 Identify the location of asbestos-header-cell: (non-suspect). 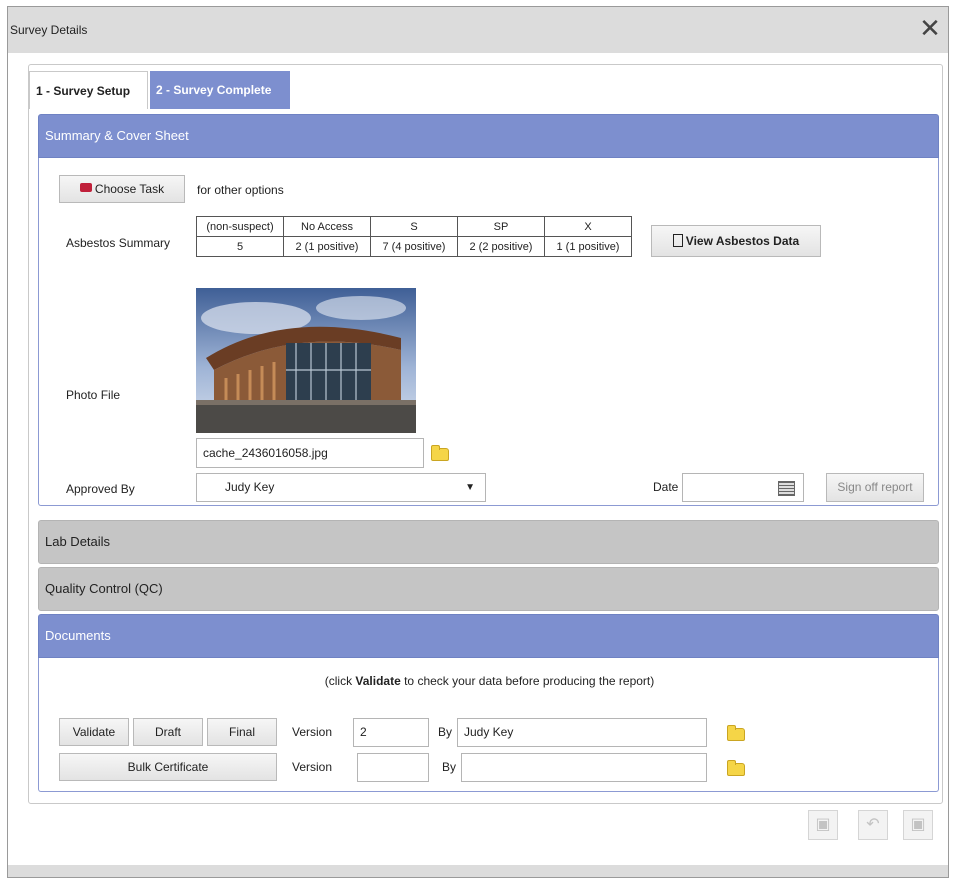
(240, 226).